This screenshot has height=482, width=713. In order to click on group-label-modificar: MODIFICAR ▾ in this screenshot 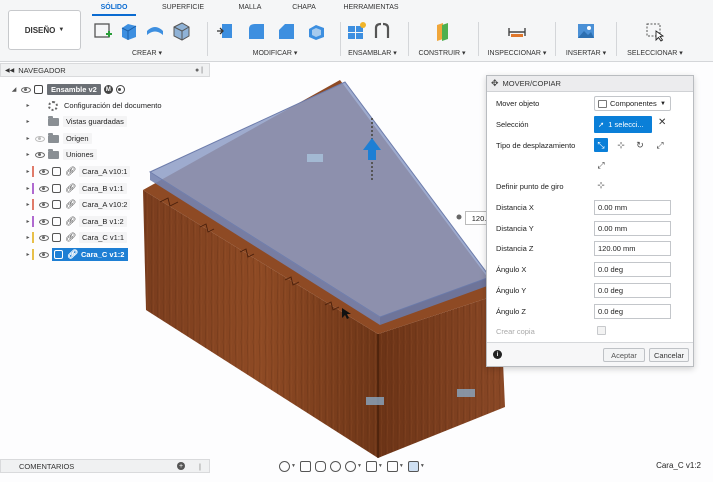, I will do `click(275, 53)`.